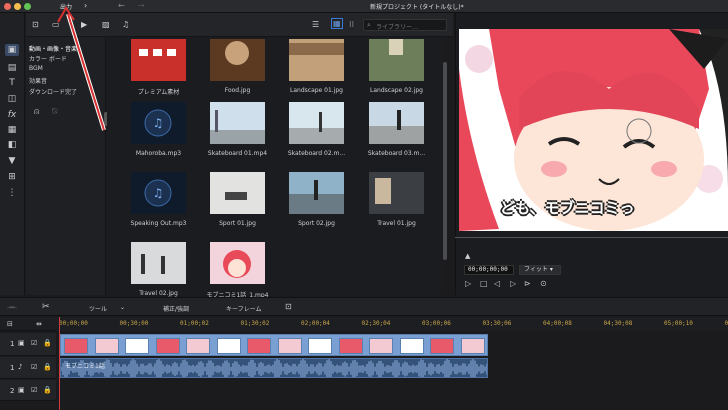  Describe the element at coordinates (243, 308) in the screenshot. I see `keyframe-button: キーフレーム` at that location.